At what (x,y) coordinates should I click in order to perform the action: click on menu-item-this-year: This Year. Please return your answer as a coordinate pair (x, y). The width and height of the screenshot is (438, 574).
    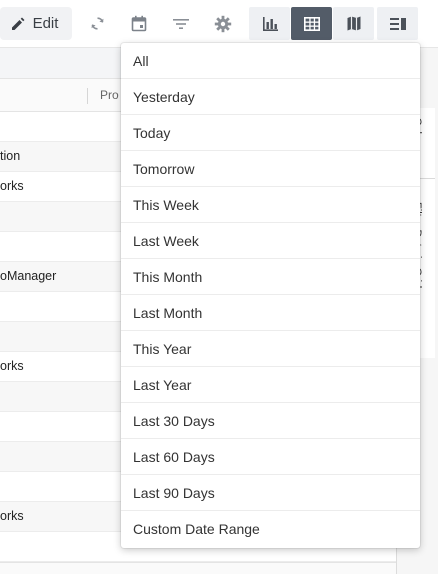
    Looking at the image, I should click on (270, 349).